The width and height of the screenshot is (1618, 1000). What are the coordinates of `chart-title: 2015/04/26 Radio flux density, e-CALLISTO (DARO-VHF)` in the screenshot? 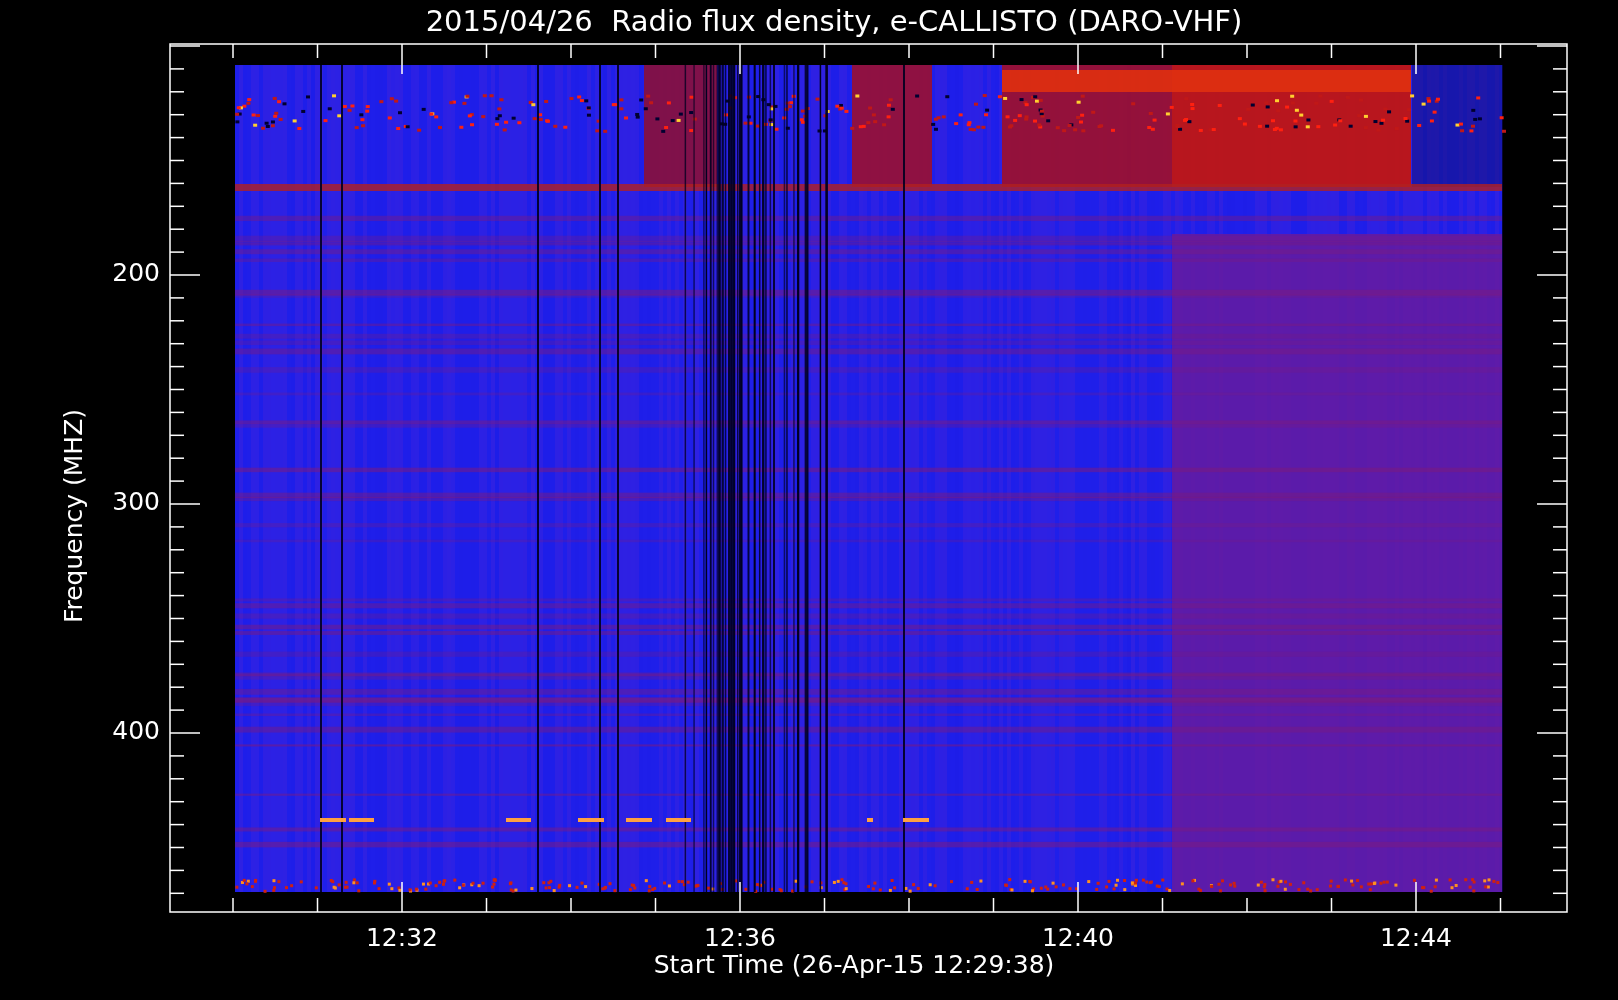 It's located at (833, 21).